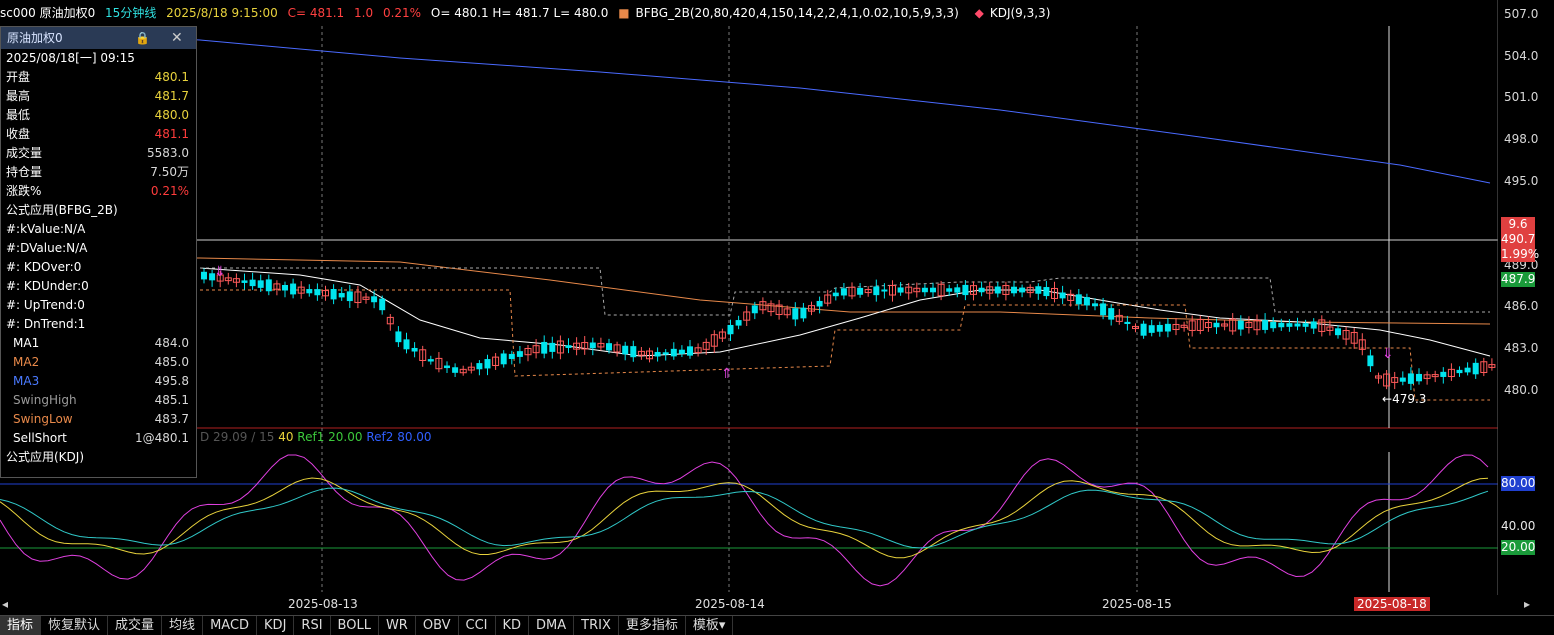 This screenshot has width=1554, height=635. Describe the element at coordinates (171, 96) in the screenshot. I see `panel-row-value: 481.7` at that location.